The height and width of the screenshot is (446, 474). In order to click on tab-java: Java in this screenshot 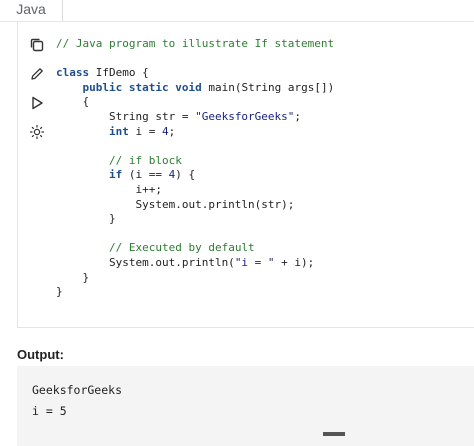, I will do `click(31, 10)`.